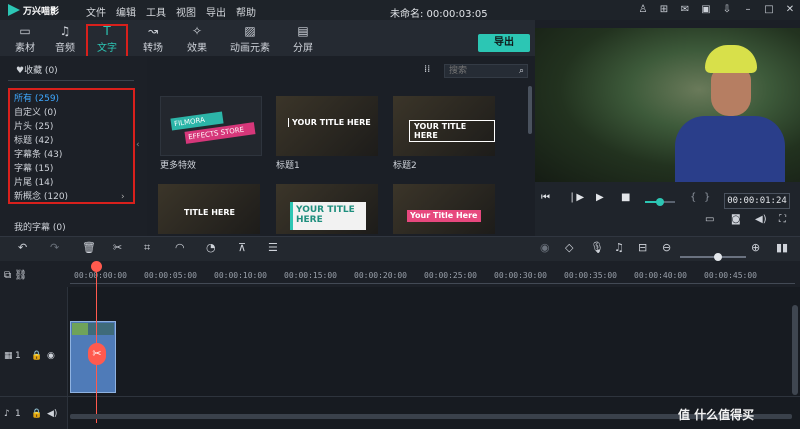  Describe the element at coordinates (480, 71) in the screenshot. I see `search-input` at that location.